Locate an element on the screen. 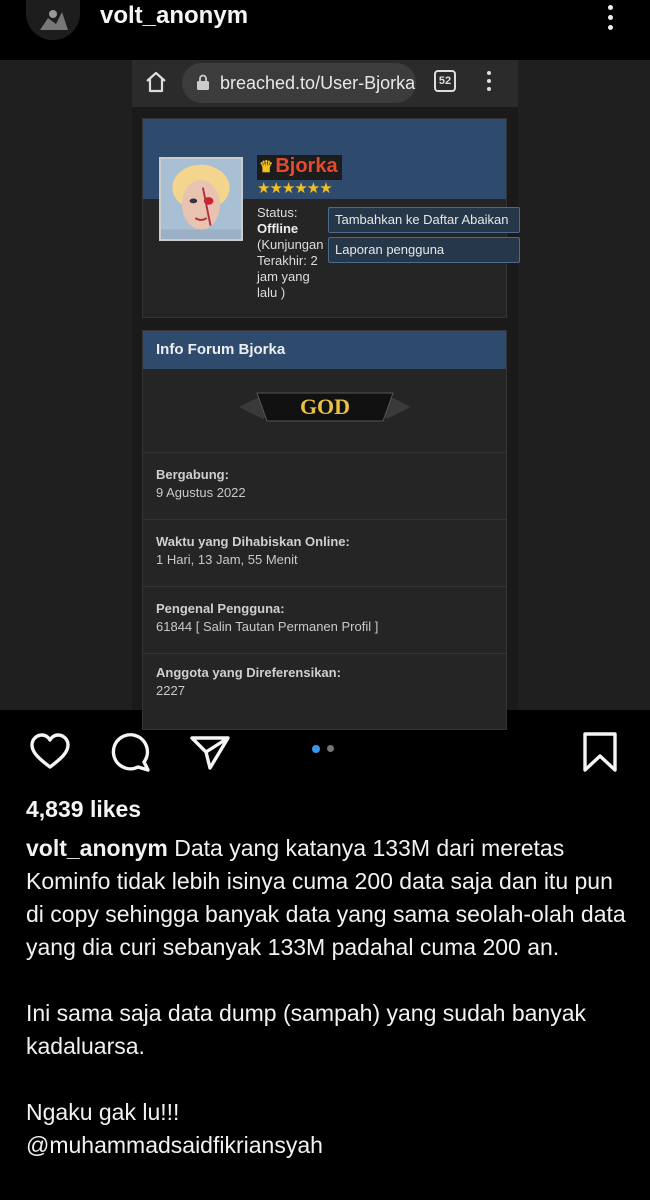  status-label: Status: is located at coordinates (277, 212).